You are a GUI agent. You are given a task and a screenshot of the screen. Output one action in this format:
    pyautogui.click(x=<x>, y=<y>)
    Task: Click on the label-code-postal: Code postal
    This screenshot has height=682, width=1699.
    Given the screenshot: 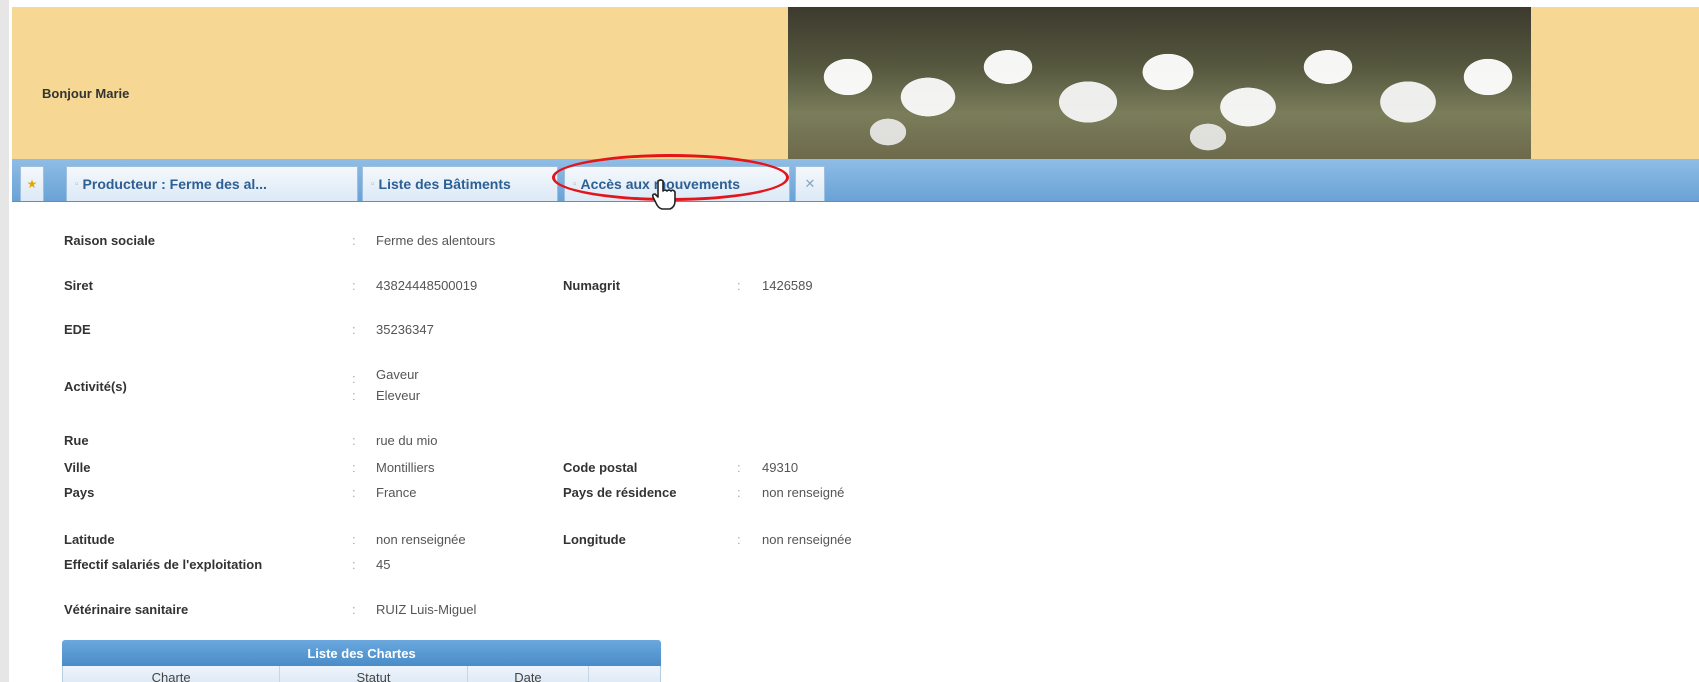 What is the action you would take?
    pyautogui.click(x=600, y=467)
    